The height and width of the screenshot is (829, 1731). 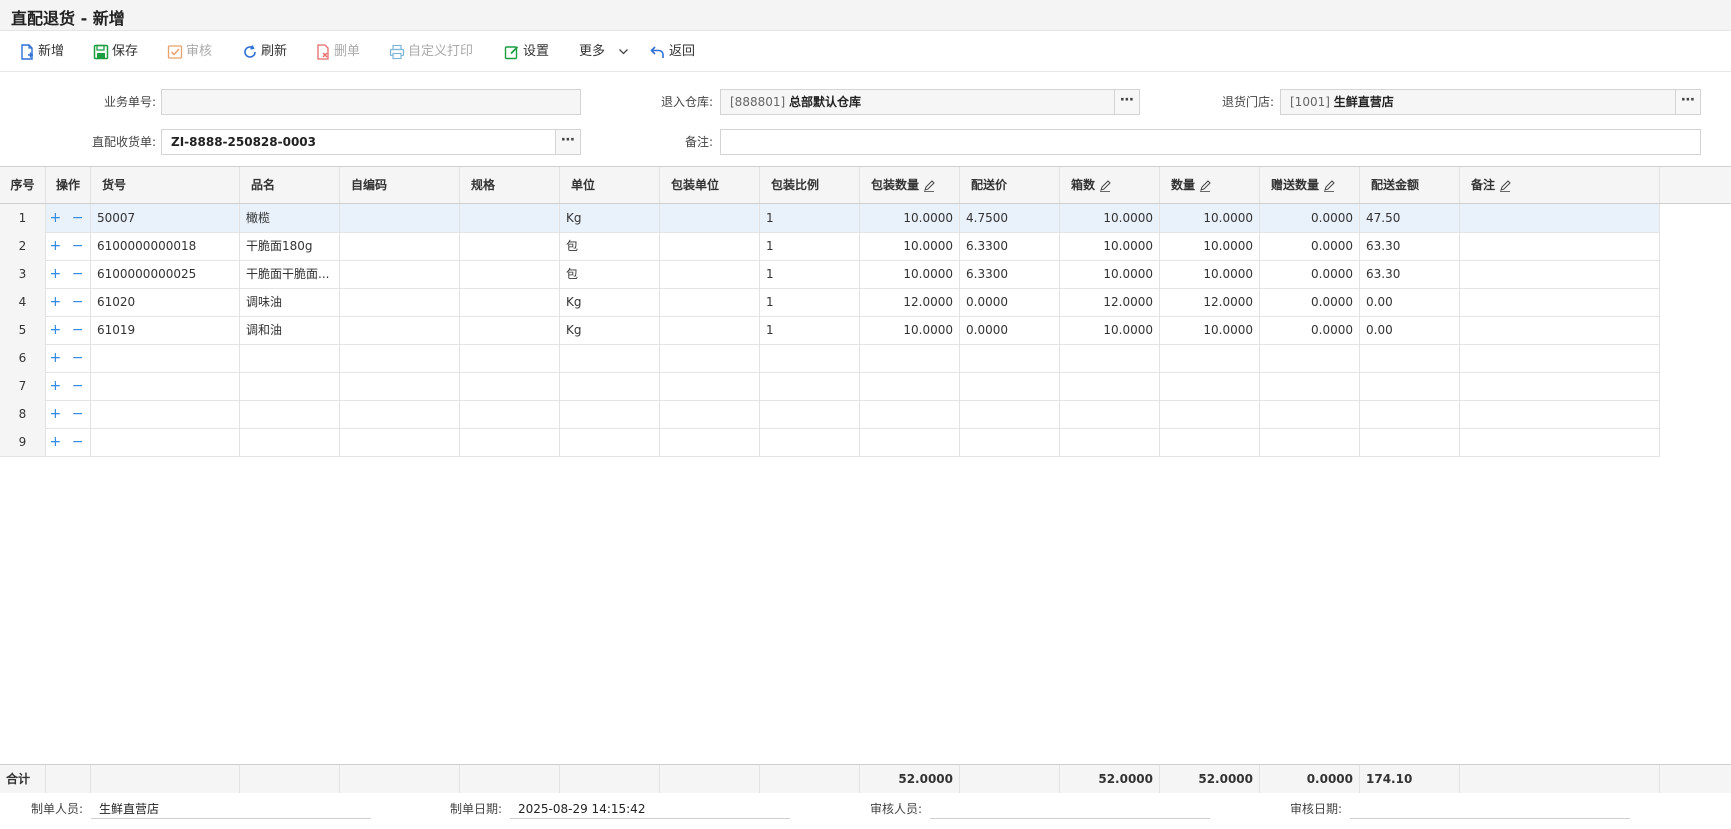 I want to click on cell-pkg-qty: 12.0000, so click(x=910, y=302).